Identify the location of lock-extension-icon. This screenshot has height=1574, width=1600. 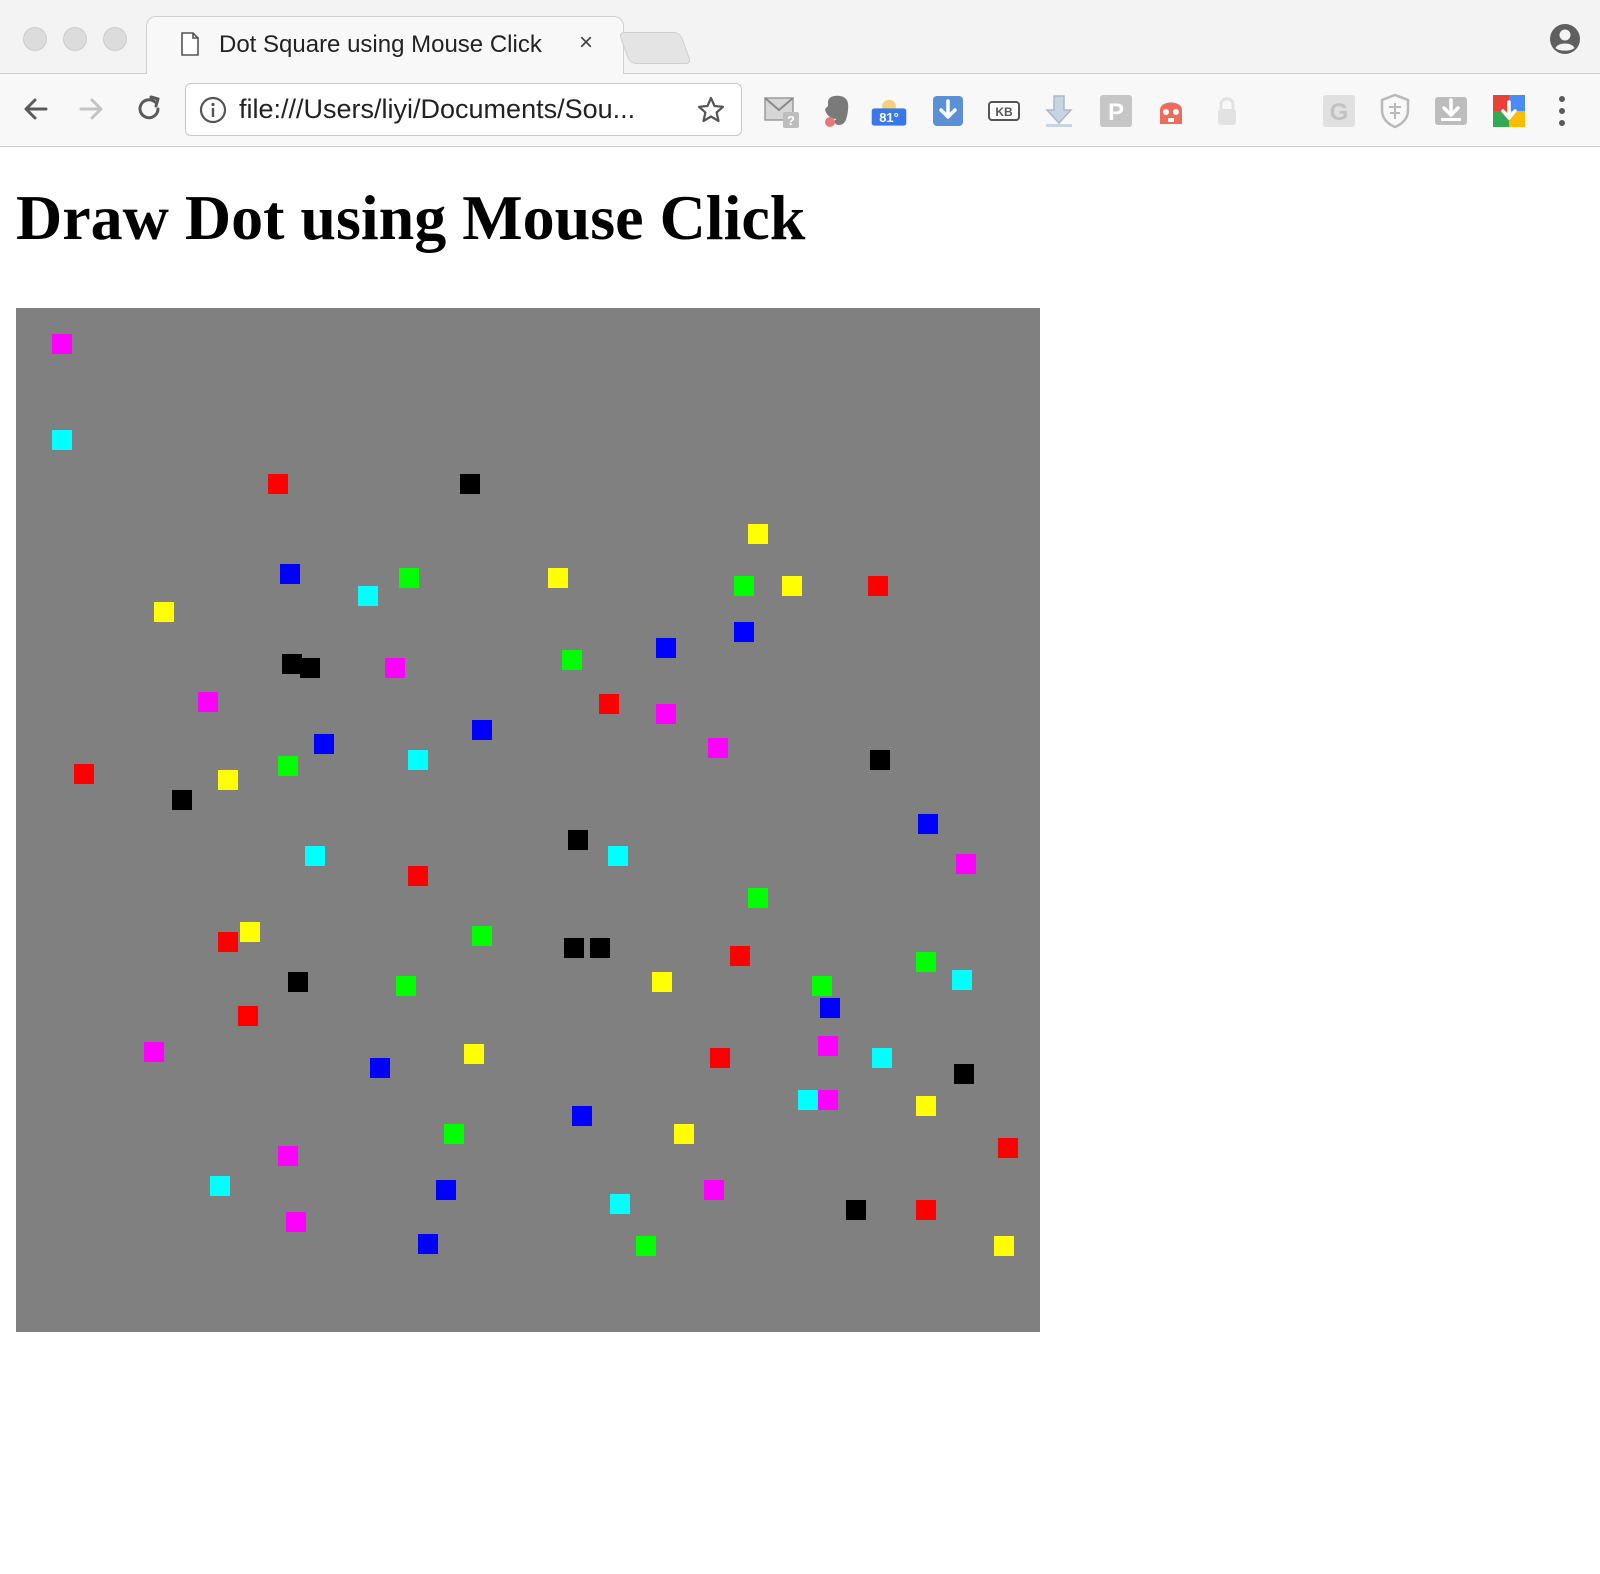
(1227, 111).